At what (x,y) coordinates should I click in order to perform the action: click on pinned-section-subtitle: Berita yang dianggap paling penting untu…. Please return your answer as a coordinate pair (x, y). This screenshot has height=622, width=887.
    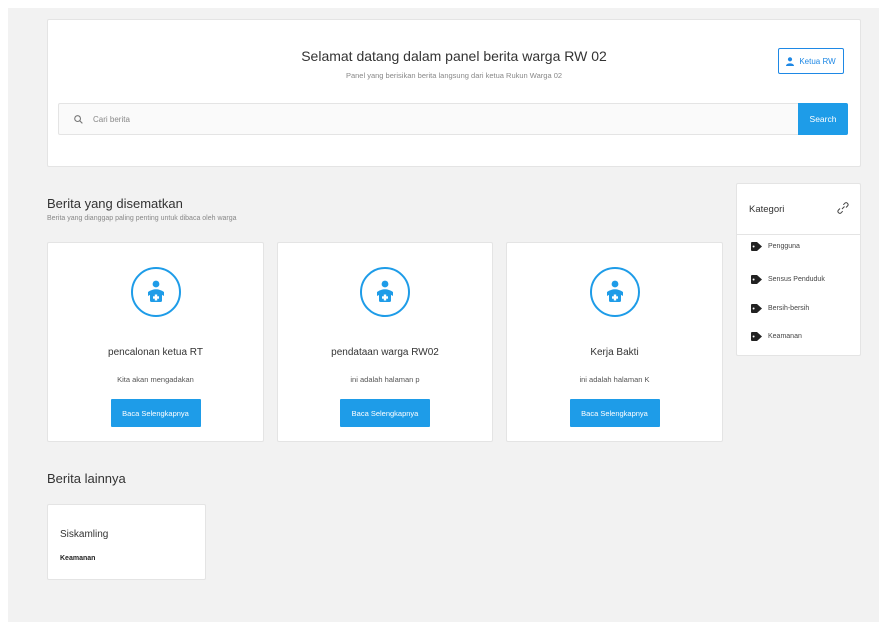
    Looking at the image, I should click on (142, 218).